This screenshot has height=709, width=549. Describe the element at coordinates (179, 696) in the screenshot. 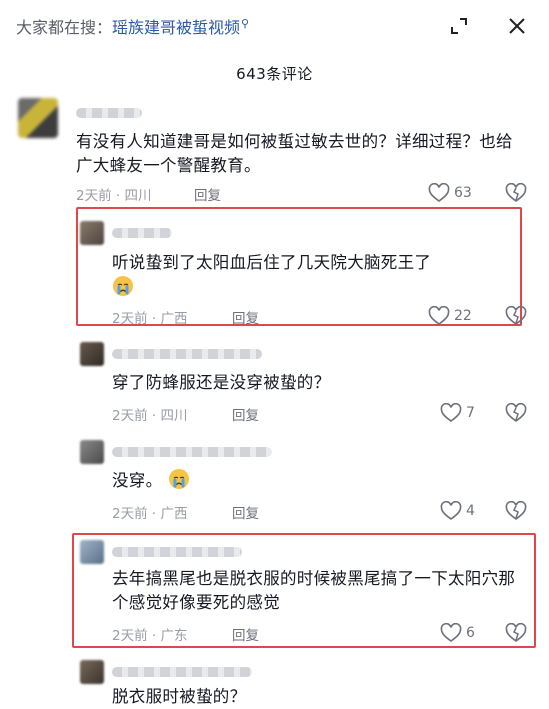

I see `comment-text: 脱衣服时被蛰的？` at that location.